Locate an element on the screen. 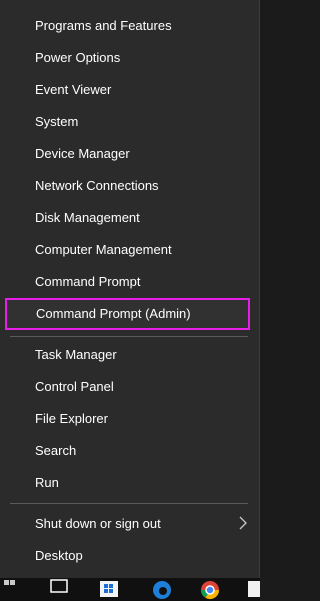 The height and width of the screenshot is (601, 320). menu-item-power-options: Power Options is located at coordinates (125, 58).